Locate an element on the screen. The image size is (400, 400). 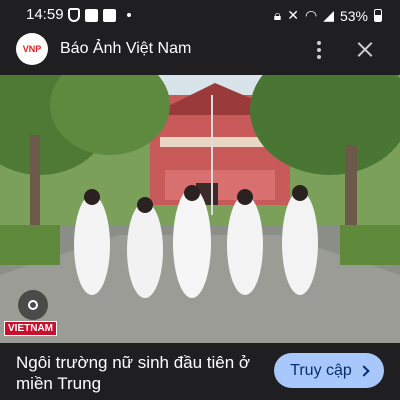
wifi-icon: ◠ is located at coordinates (311, 15).